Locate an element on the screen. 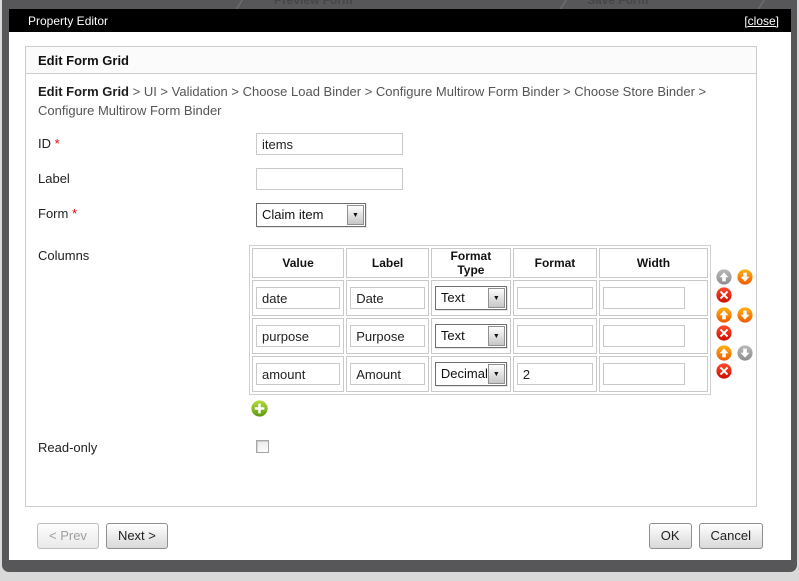  field-row-label: Label is located at coordinates (397, 179).